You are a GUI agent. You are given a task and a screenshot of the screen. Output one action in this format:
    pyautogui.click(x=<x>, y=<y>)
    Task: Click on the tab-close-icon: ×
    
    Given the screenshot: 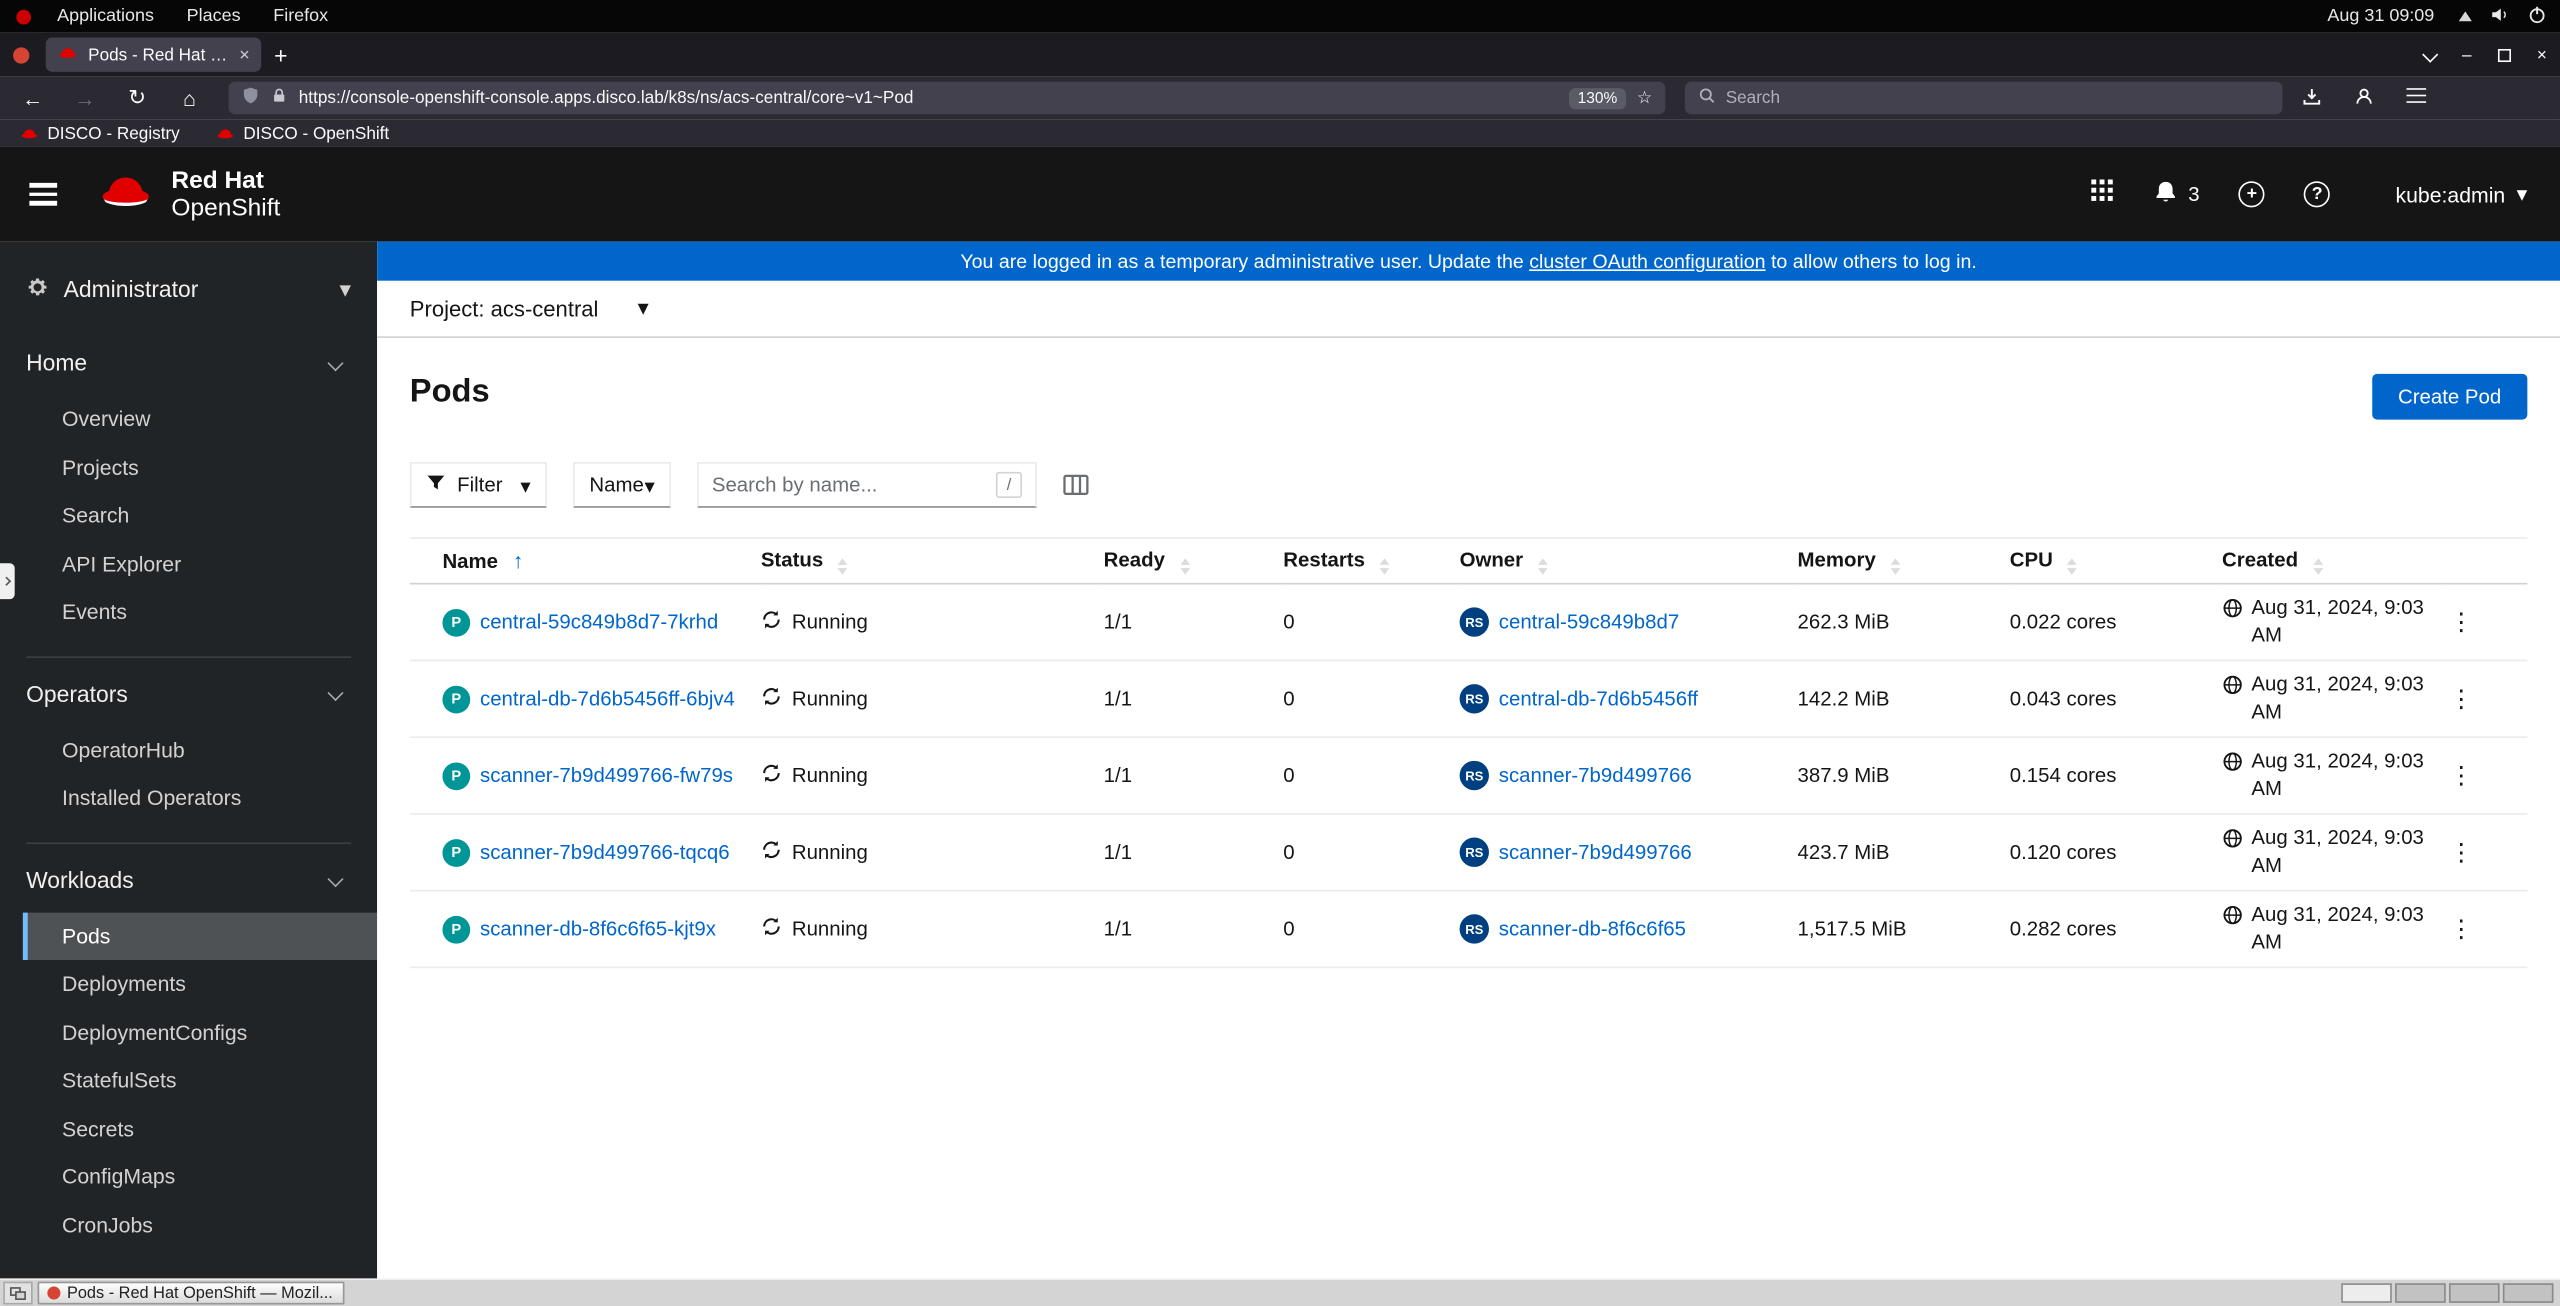 What is the action you would take?
    pyautogui.click(x=244, y=55)
    